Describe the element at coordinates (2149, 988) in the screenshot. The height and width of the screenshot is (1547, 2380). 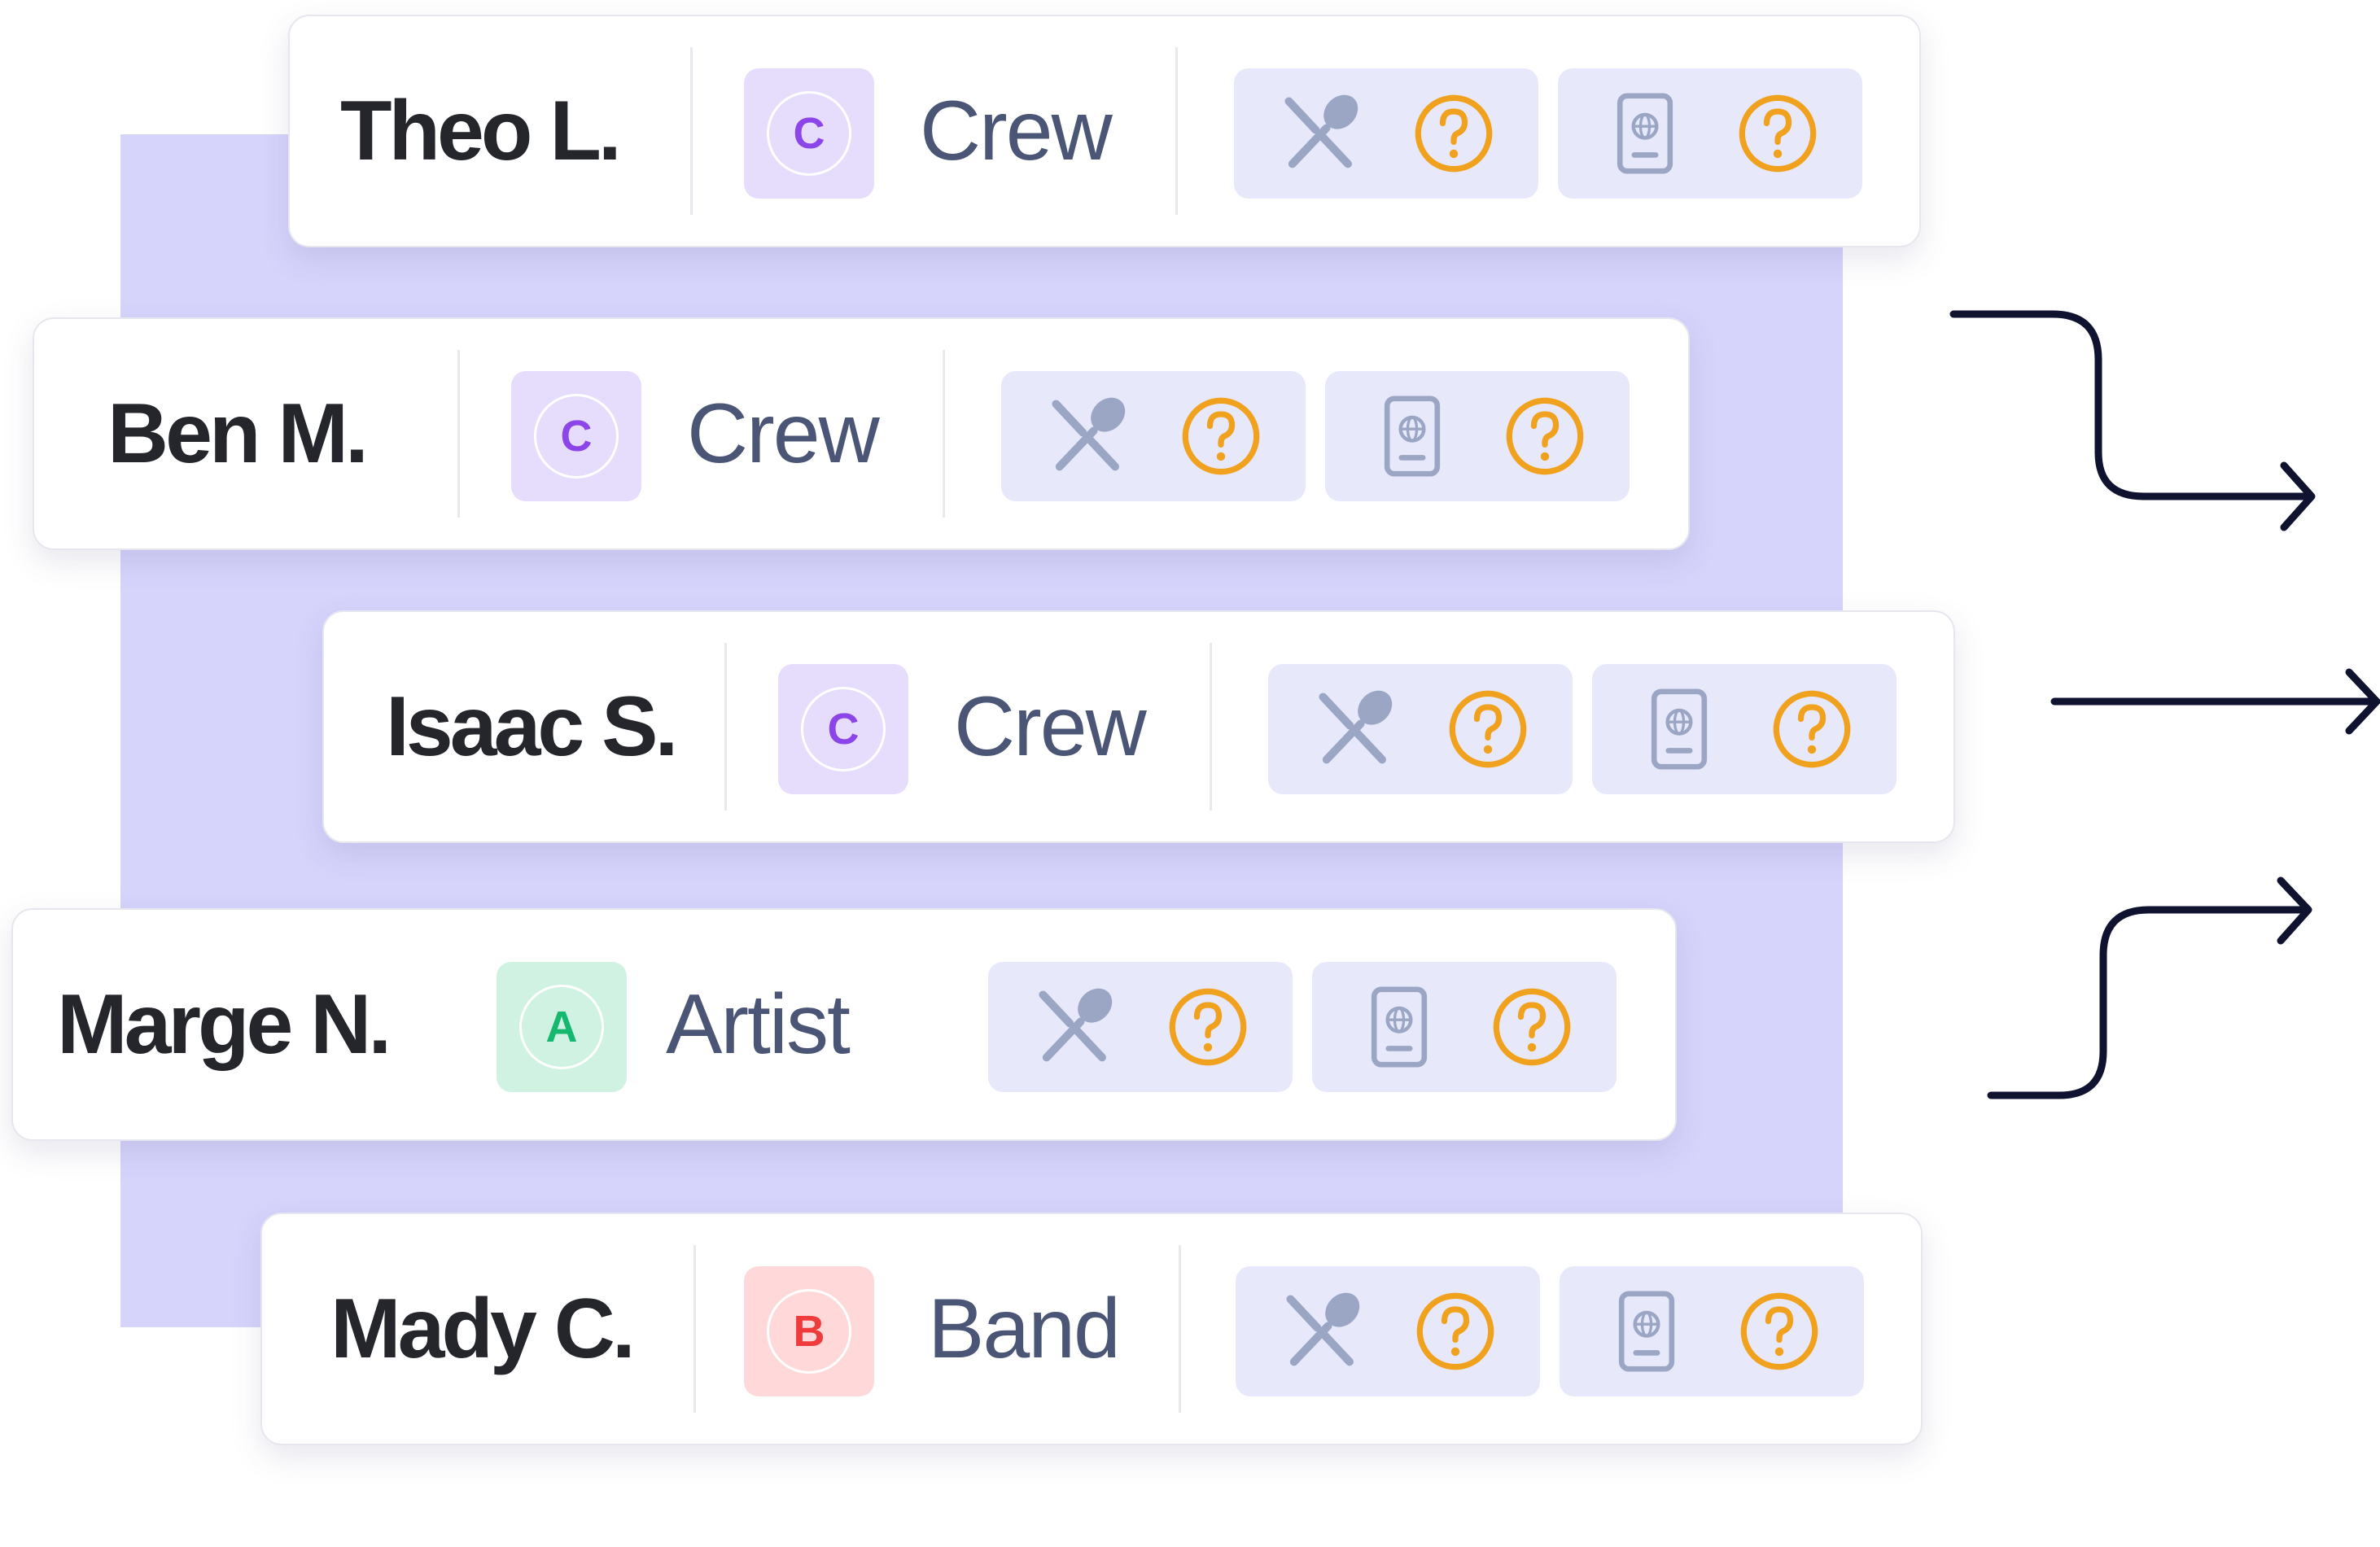
I see `arrow-up-right-icon` at that location.